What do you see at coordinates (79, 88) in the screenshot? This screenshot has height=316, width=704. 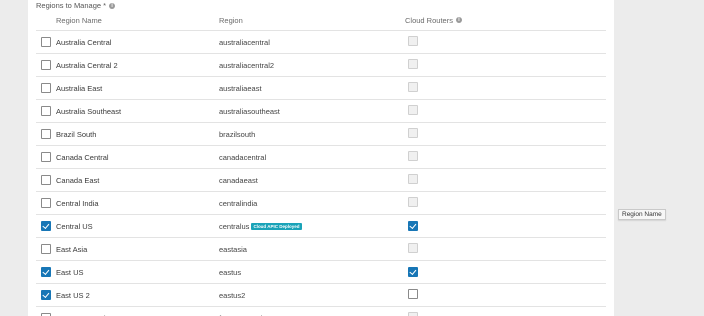 I see `region-name-text: Australia East` at bounding box center [79, 88].